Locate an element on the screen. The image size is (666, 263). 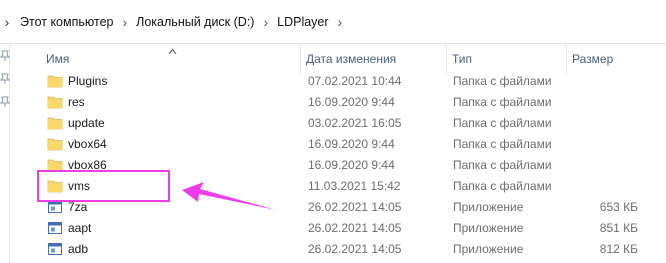
arrow-annotation is located at coordinates (229, 196).